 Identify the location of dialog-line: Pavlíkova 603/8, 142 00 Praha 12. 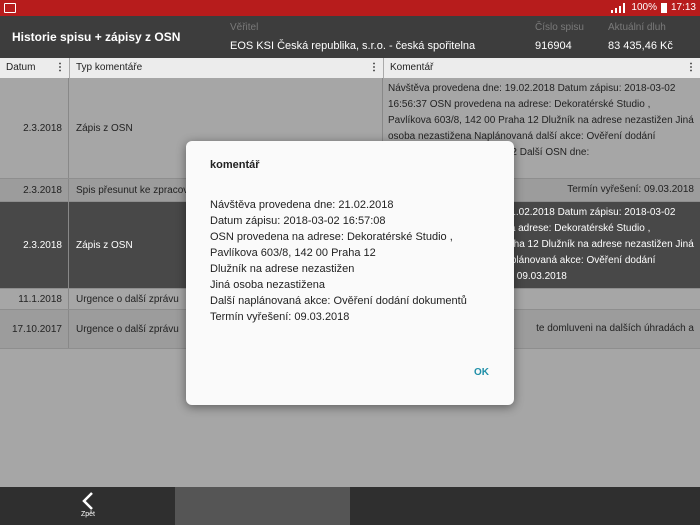
(293, 253).